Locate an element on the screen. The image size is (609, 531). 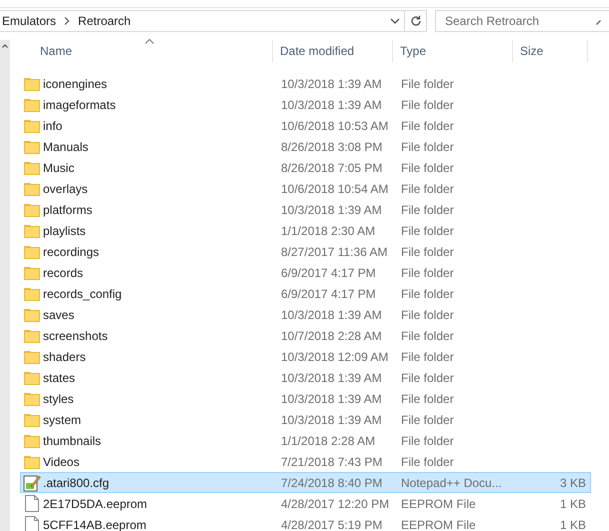
file-name: styles is located at coordinates (58, 399).